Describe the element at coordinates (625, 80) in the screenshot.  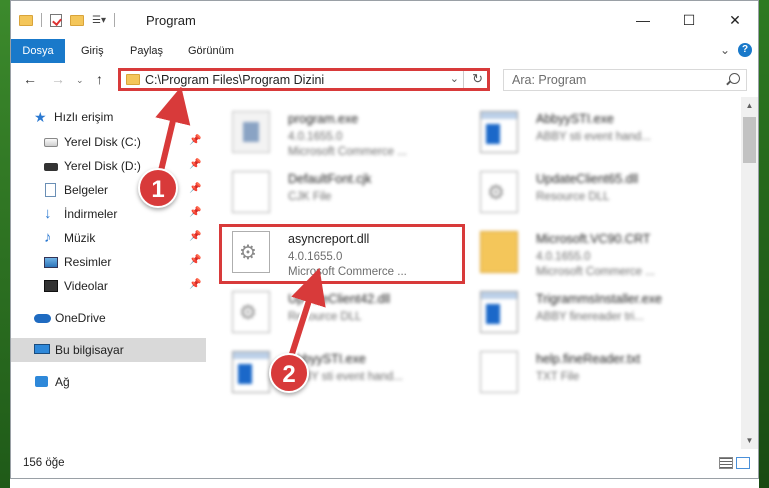
I see `search-input: Ara: Program` at that location.